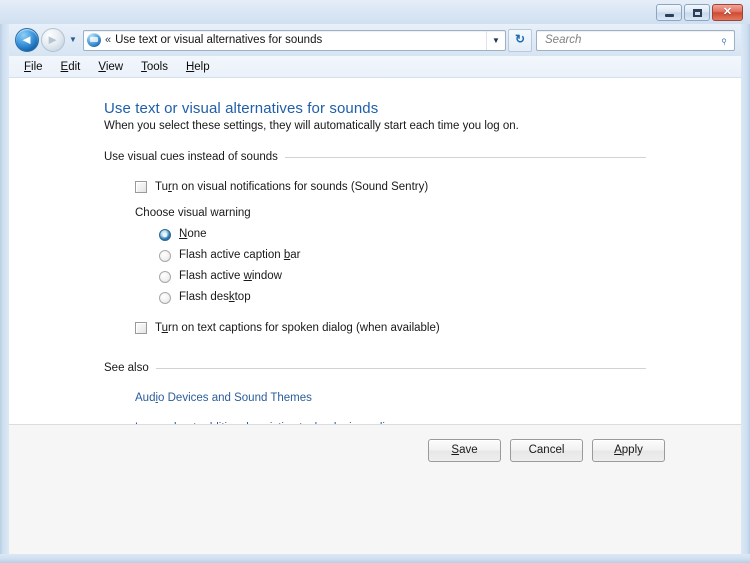 The width and height of the screenshot is (750, 563). I want to click on button-group: Save Cancel Apply, so click(375, 443).